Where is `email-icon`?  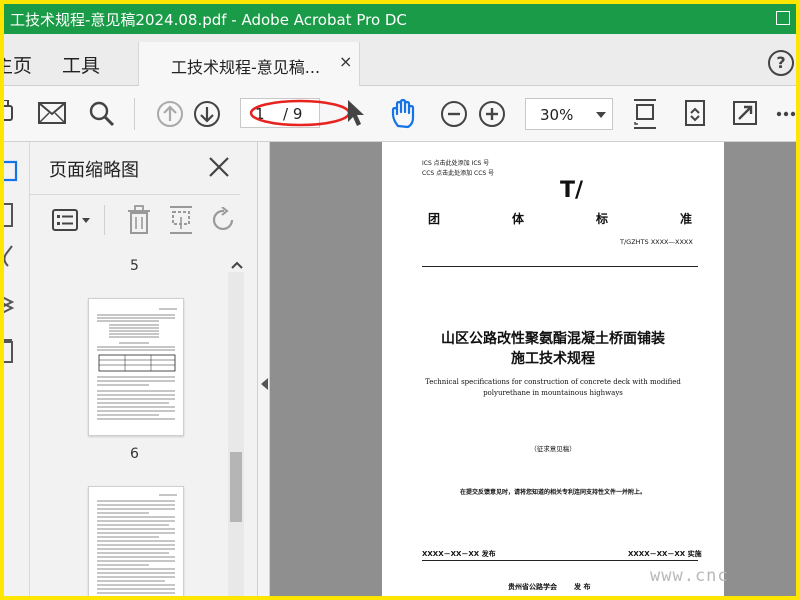
email-icon is located at coordinates (52, 113).